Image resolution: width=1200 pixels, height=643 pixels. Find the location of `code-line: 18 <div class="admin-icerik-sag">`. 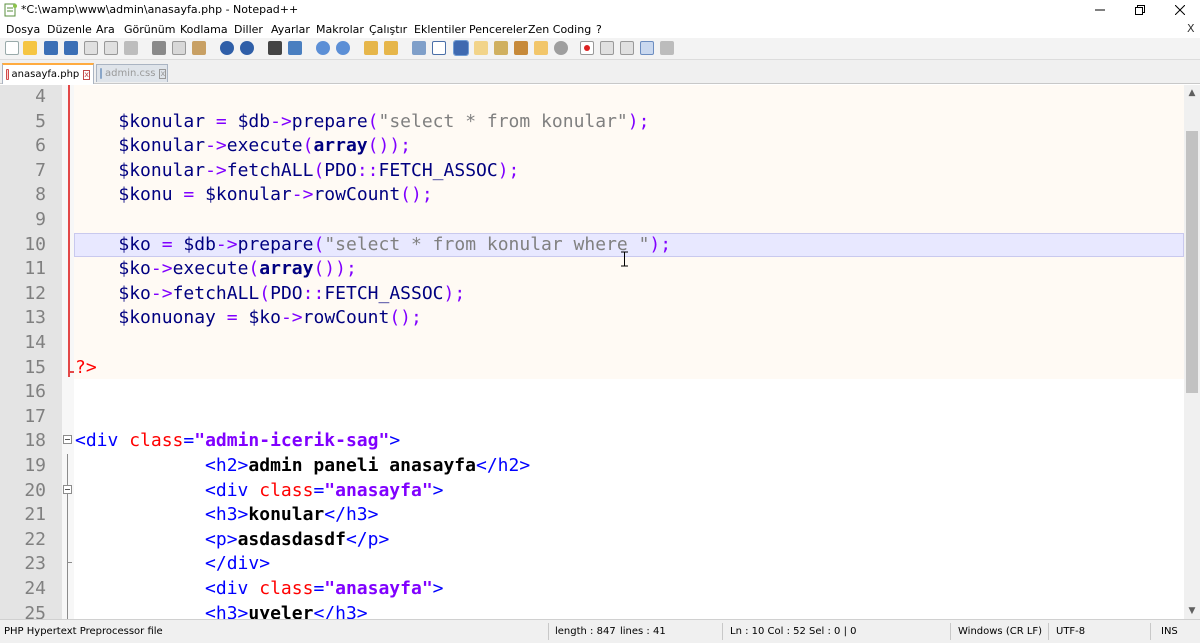

code-line: 18 <div class="admin-icerik-sag"> is located at coordinates (592, 440).